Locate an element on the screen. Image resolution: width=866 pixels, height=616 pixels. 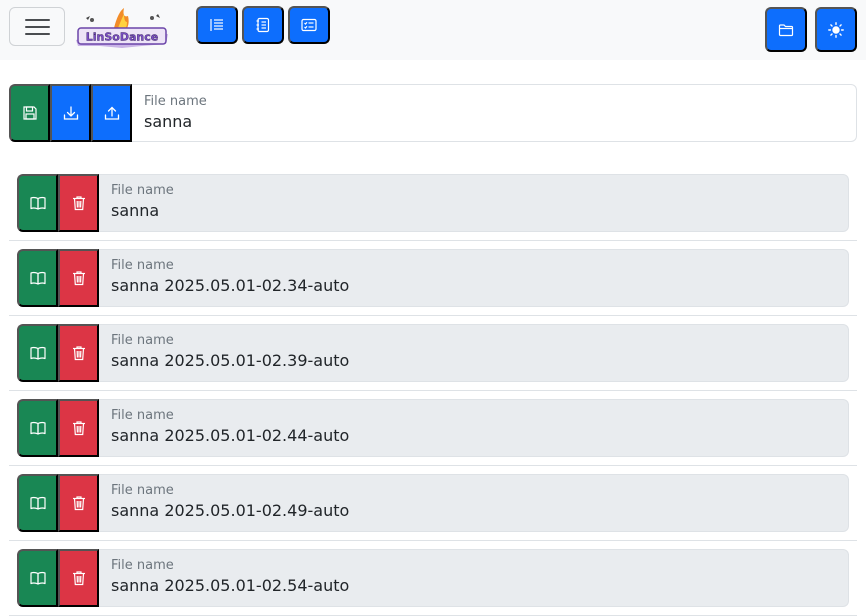
card-checklist-icon is located at coordinates (309, 25).